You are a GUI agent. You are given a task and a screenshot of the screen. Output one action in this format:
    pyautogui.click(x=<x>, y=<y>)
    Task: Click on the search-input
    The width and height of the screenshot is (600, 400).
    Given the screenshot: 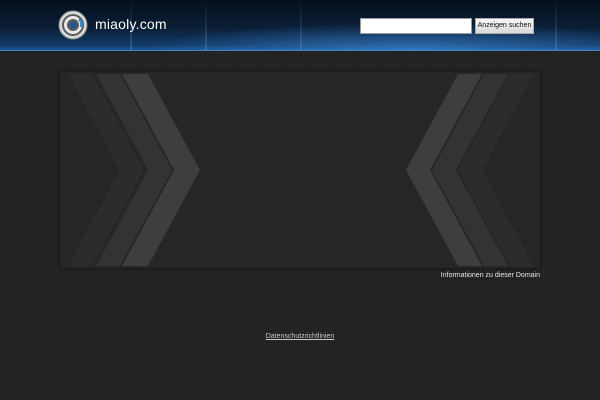 What is the action you would take?
    pyautogui.click(x=416, y=26)
    